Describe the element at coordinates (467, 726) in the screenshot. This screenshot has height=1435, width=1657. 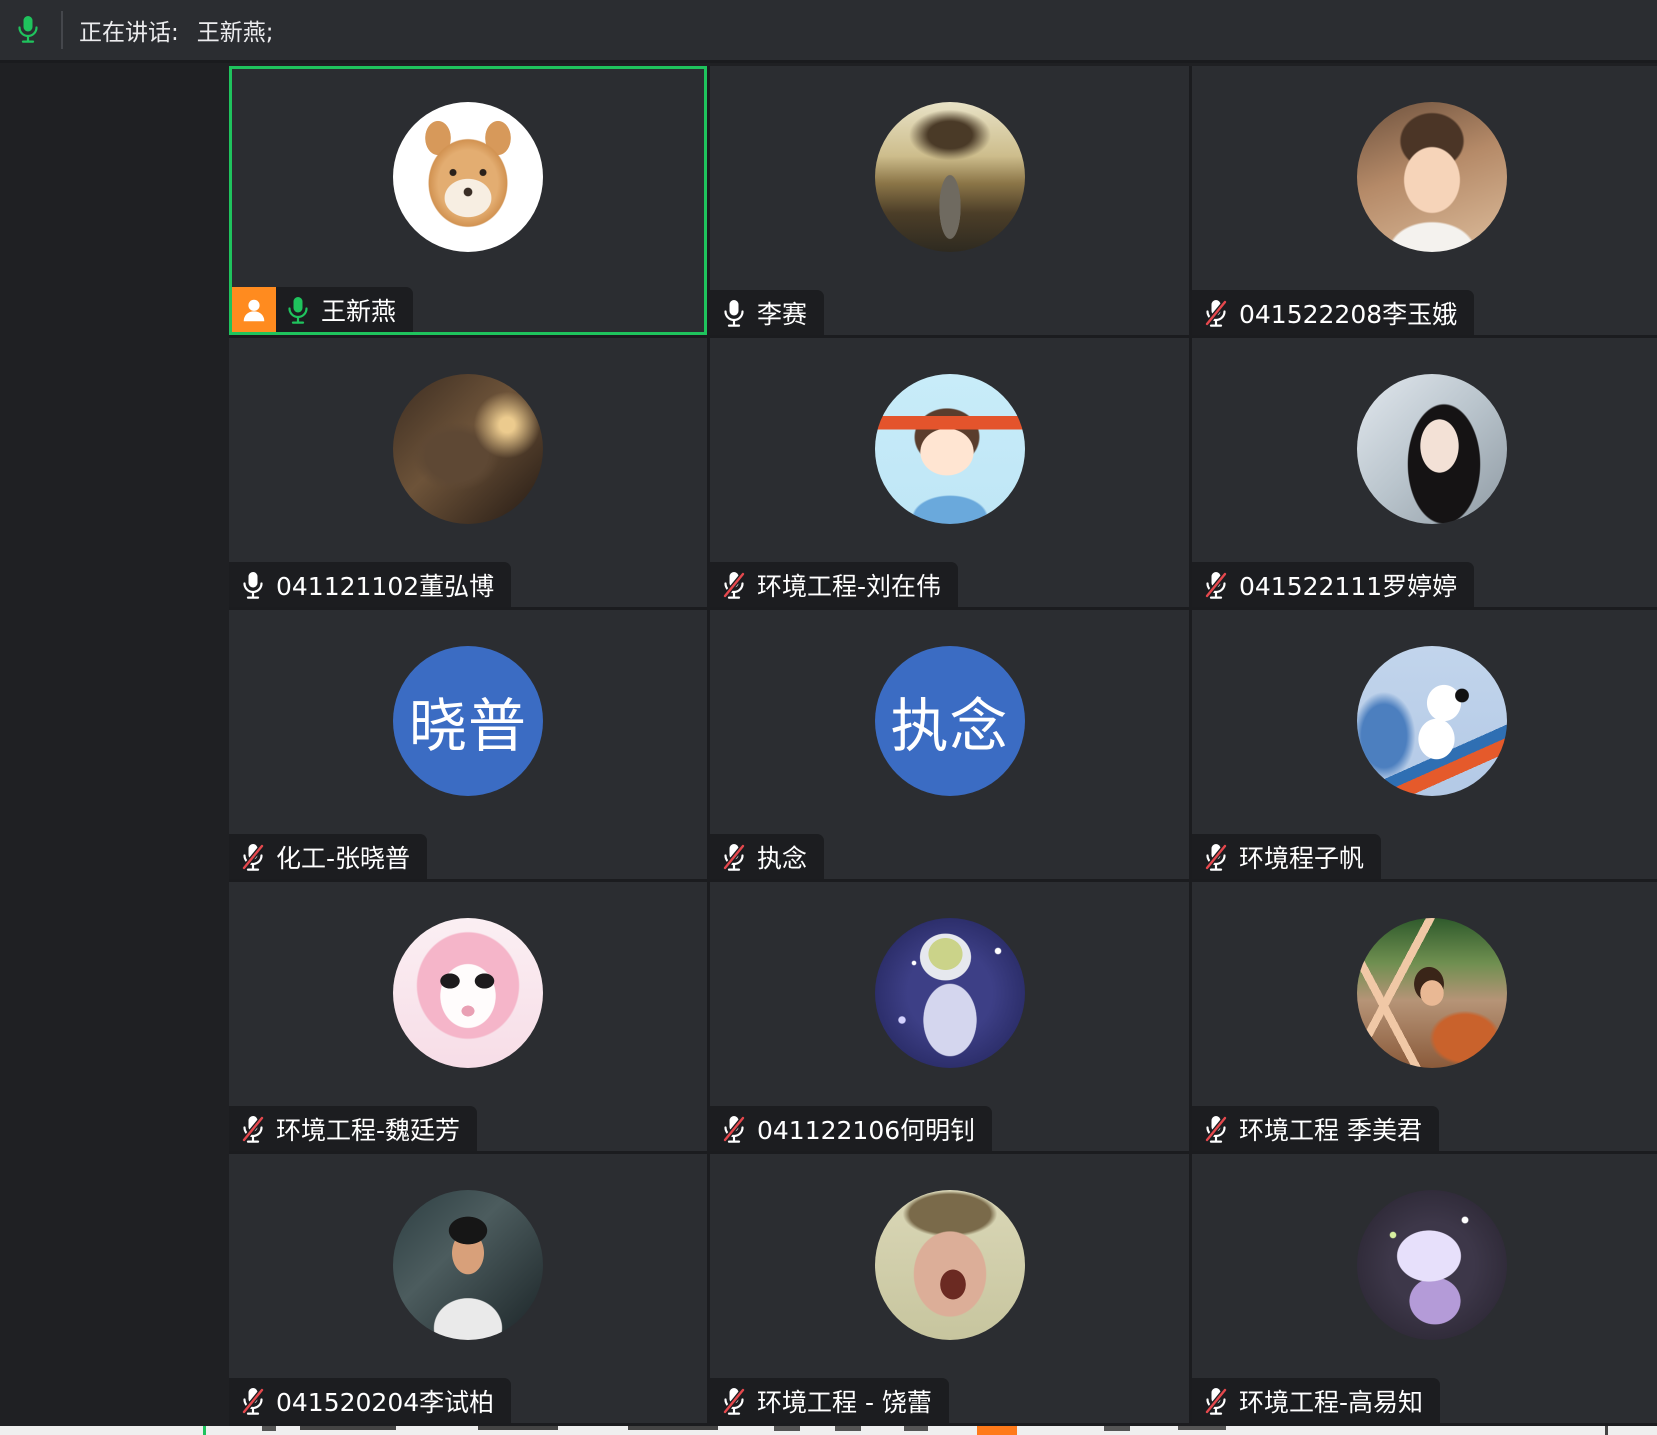
I see `avatar-initials: 晓普` at that location.